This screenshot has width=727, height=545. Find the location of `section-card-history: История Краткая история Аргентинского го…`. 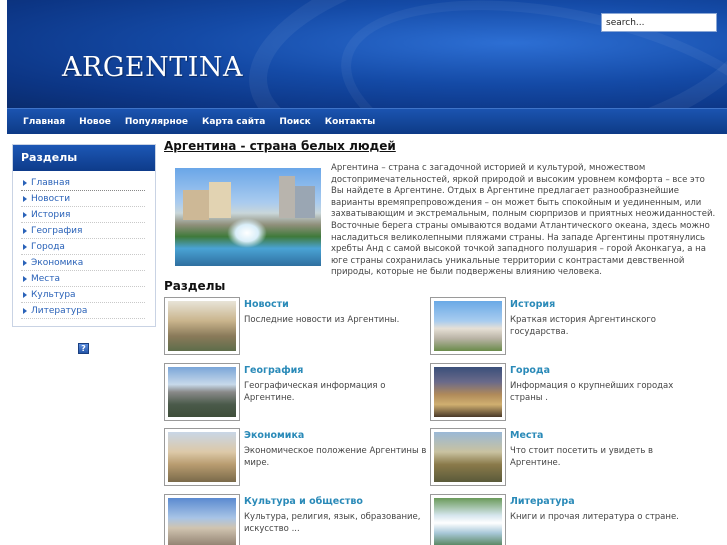

section-card-history: История Краткая история Аргентинского го… is located at coordinates (561, 326).